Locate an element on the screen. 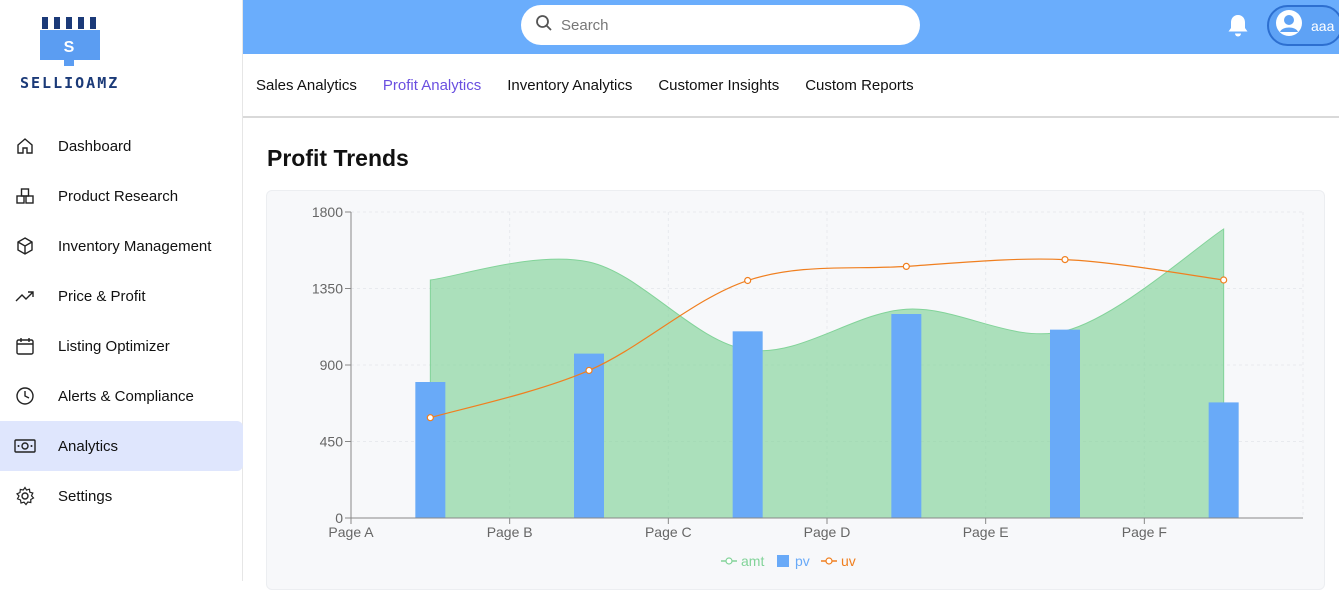 The height and width of the screenshot is (596, 1339). y-tick-label: 450 is located at coordinates (332, 442).